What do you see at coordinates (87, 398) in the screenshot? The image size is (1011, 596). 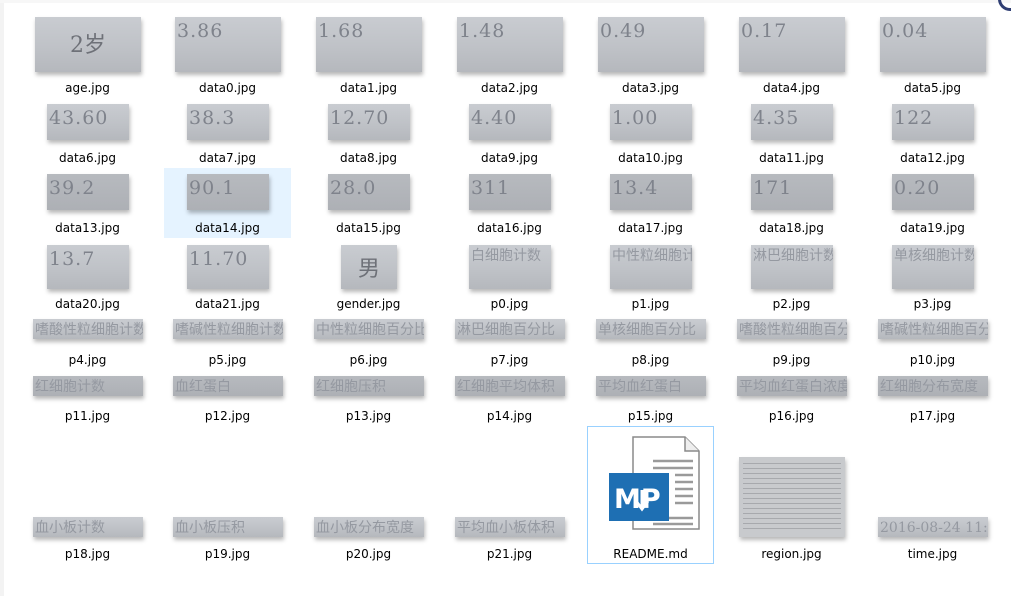 I see `file-item: 红细胞计数 p11.jpg` at bounding box center [87, 398].